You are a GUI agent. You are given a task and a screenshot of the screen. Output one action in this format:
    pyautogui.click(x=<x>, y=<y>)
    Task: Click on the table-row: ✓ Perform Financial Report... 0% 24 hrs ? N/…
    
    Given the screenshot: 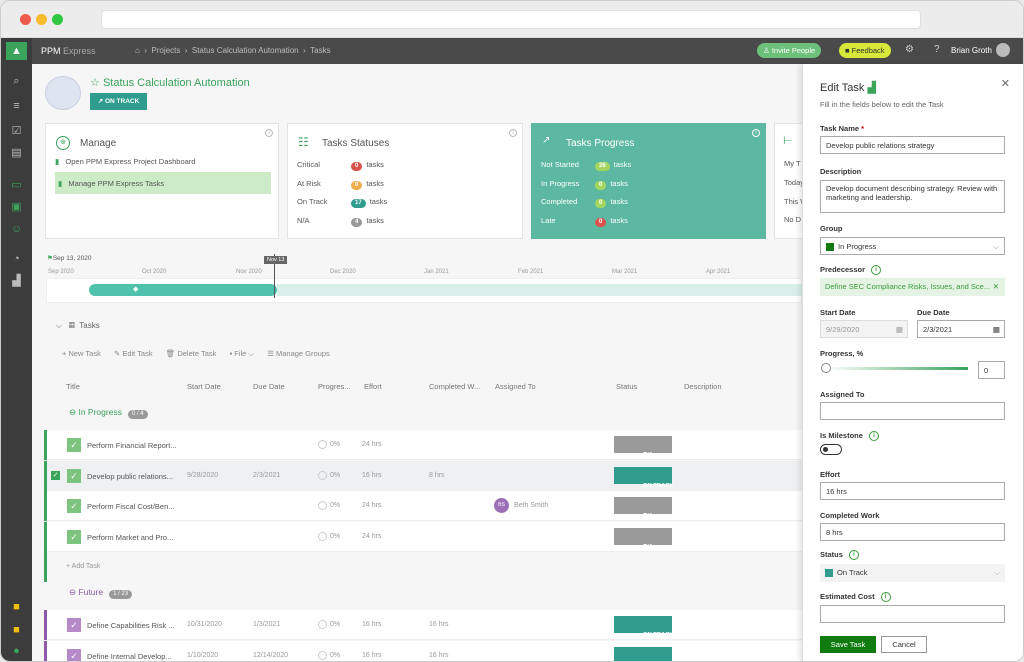 What is the action you would take?
    pyautogui.click(x=423, y=445)
    